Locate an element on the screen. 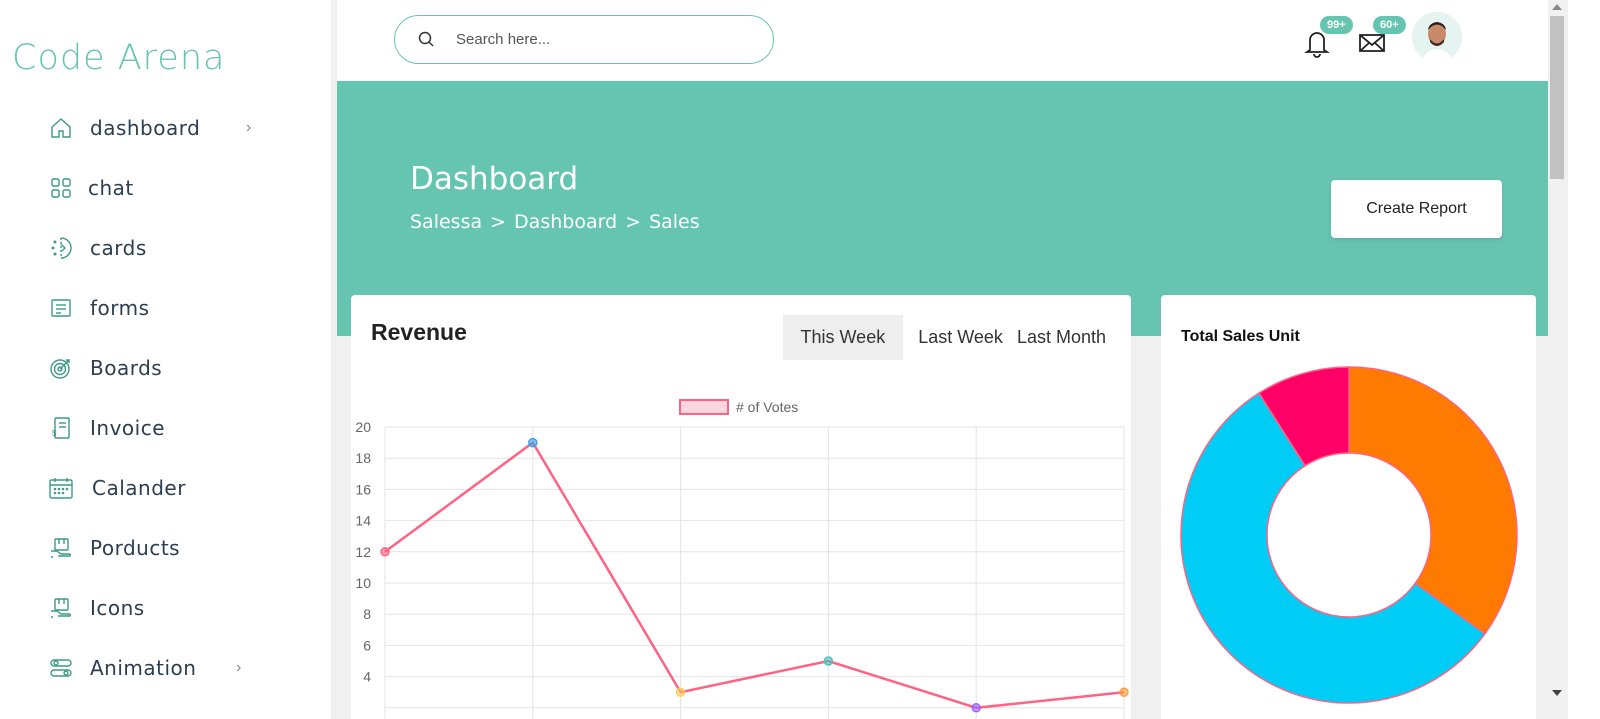 The width and height of the screenshot is (1600, 719). tab-last-month: Last Month is located at coordinates (1061, 337).